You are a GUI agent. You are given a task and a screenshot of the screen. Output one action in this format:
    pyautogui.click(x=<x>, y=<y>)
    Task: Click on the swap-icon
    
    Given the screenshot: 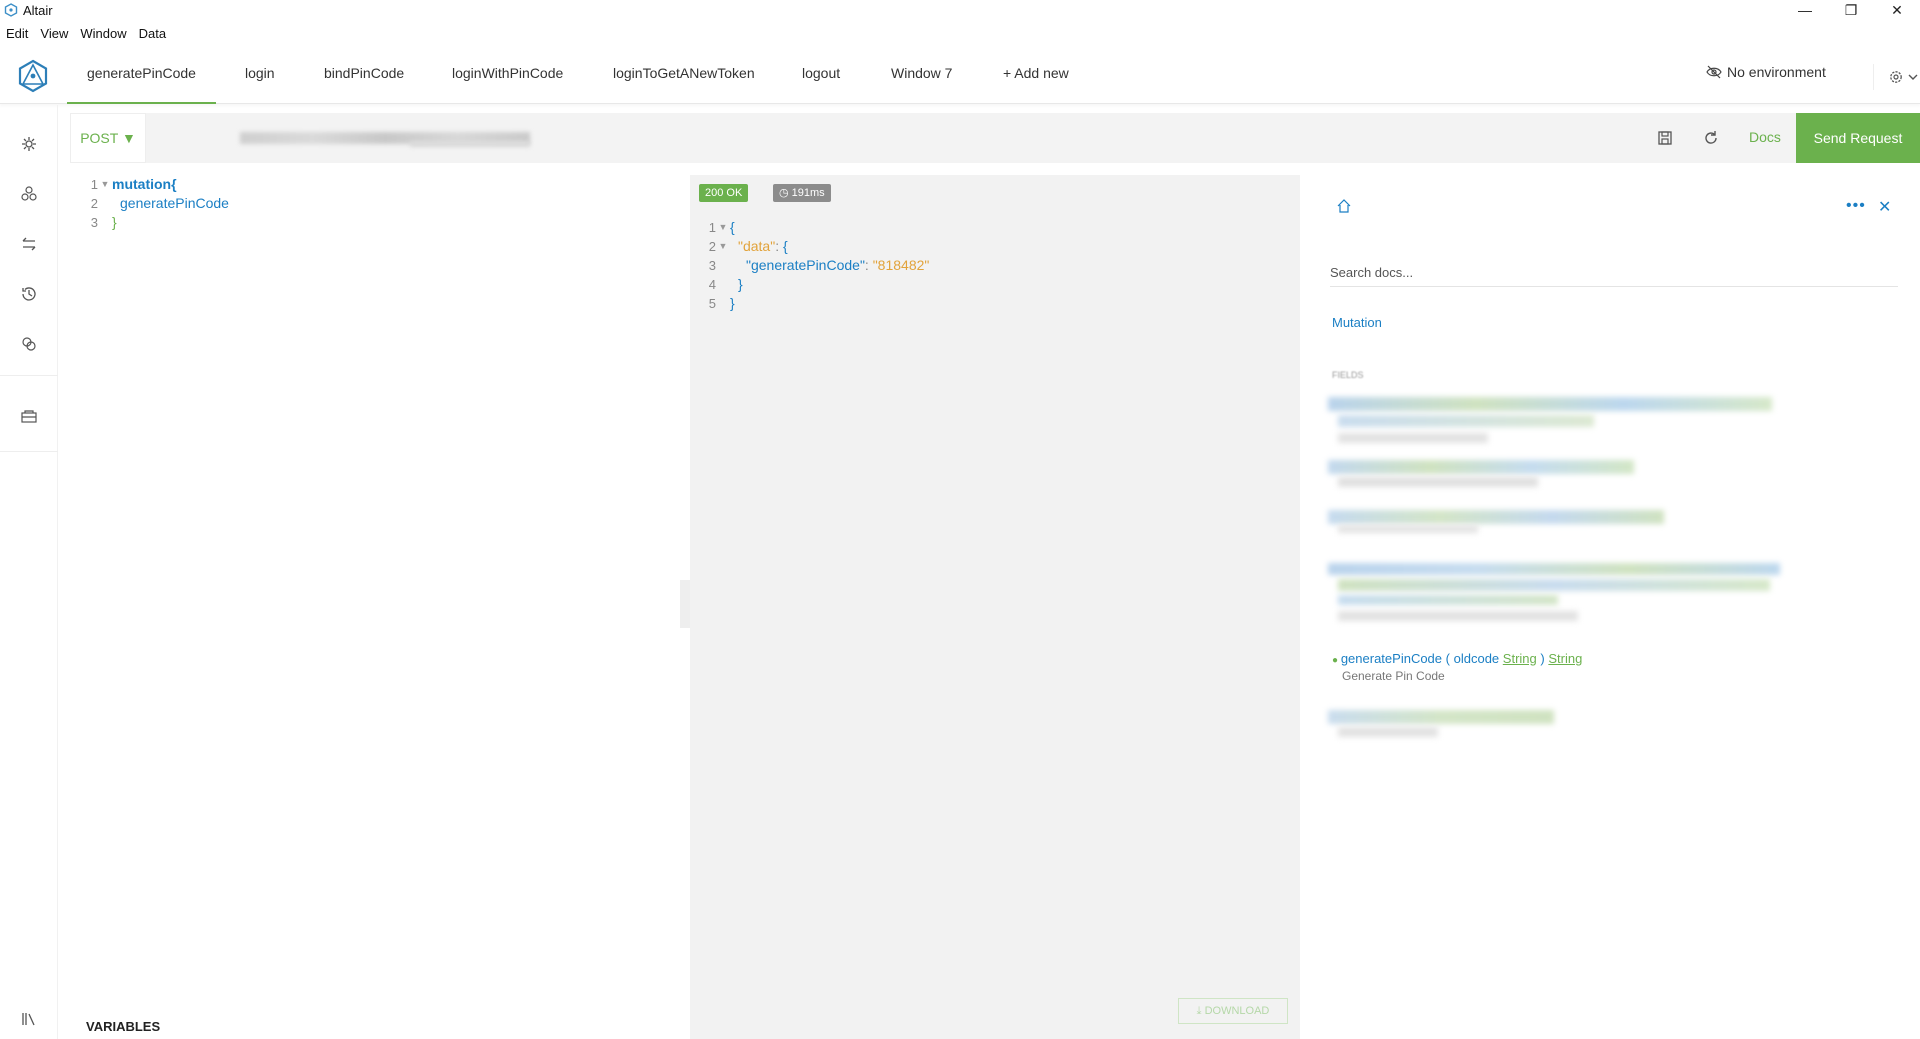 What is the action you would take?
    pyautogui.click(x=29, y=244)
    